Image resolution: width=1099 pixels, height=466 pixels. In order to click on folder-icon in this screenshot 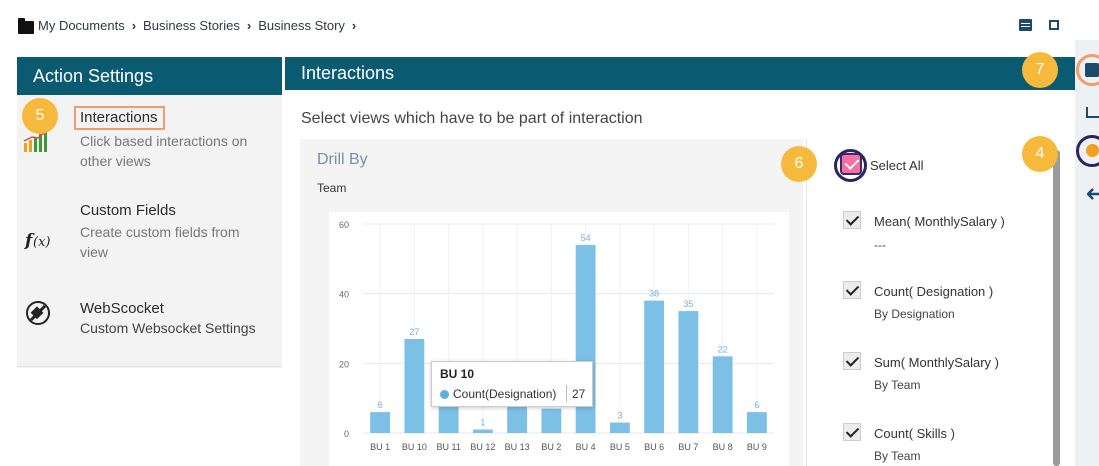, I will do `click(26, 26)`.